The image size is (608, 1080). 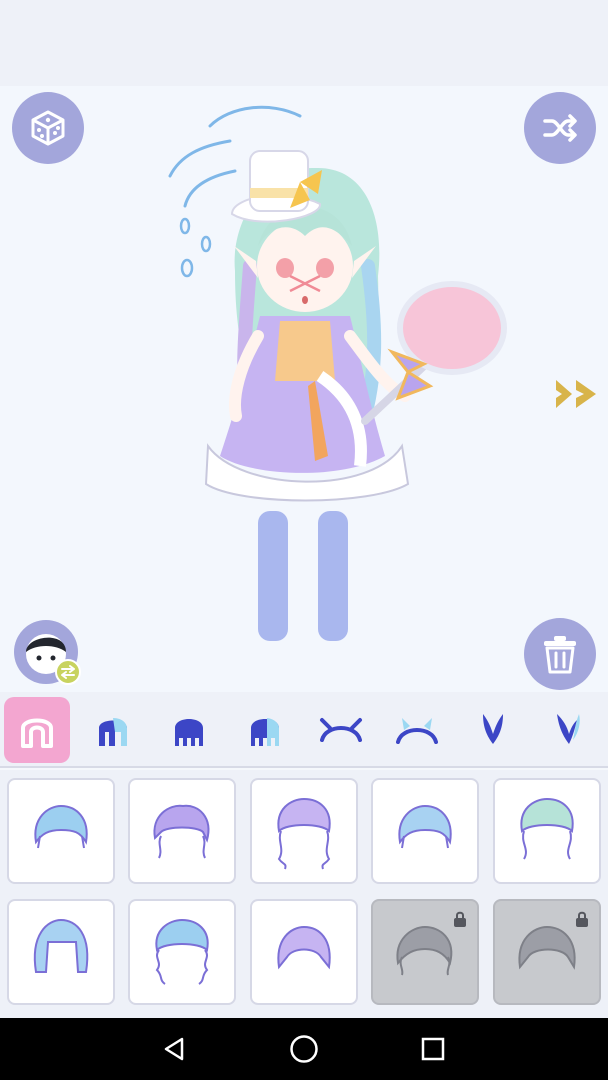 I want to click on horn-headband-icon, so click(x=417, y=731).